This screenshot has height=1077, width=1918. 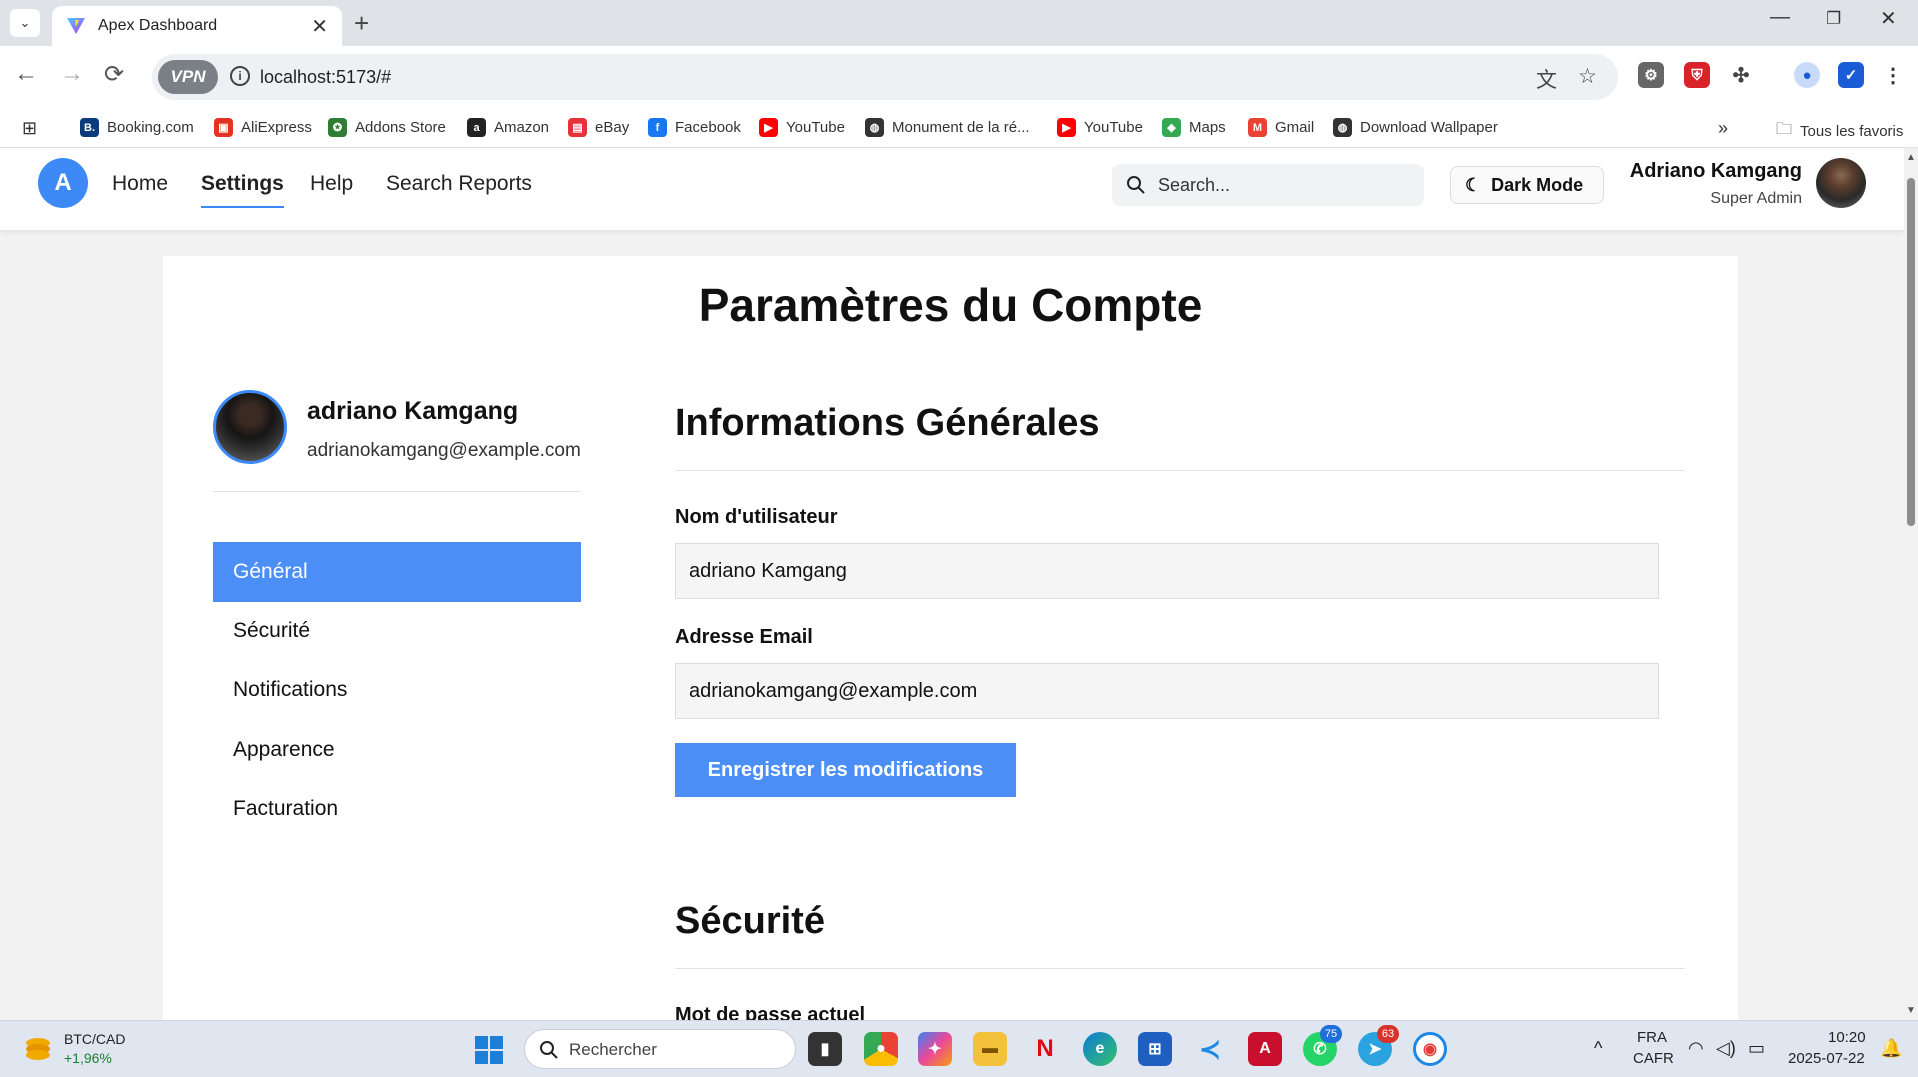 What do you see at coordinates (1911, 352) in the screenshot?
I see `scrollbar-thumb` at bounding box center [1911, 352].